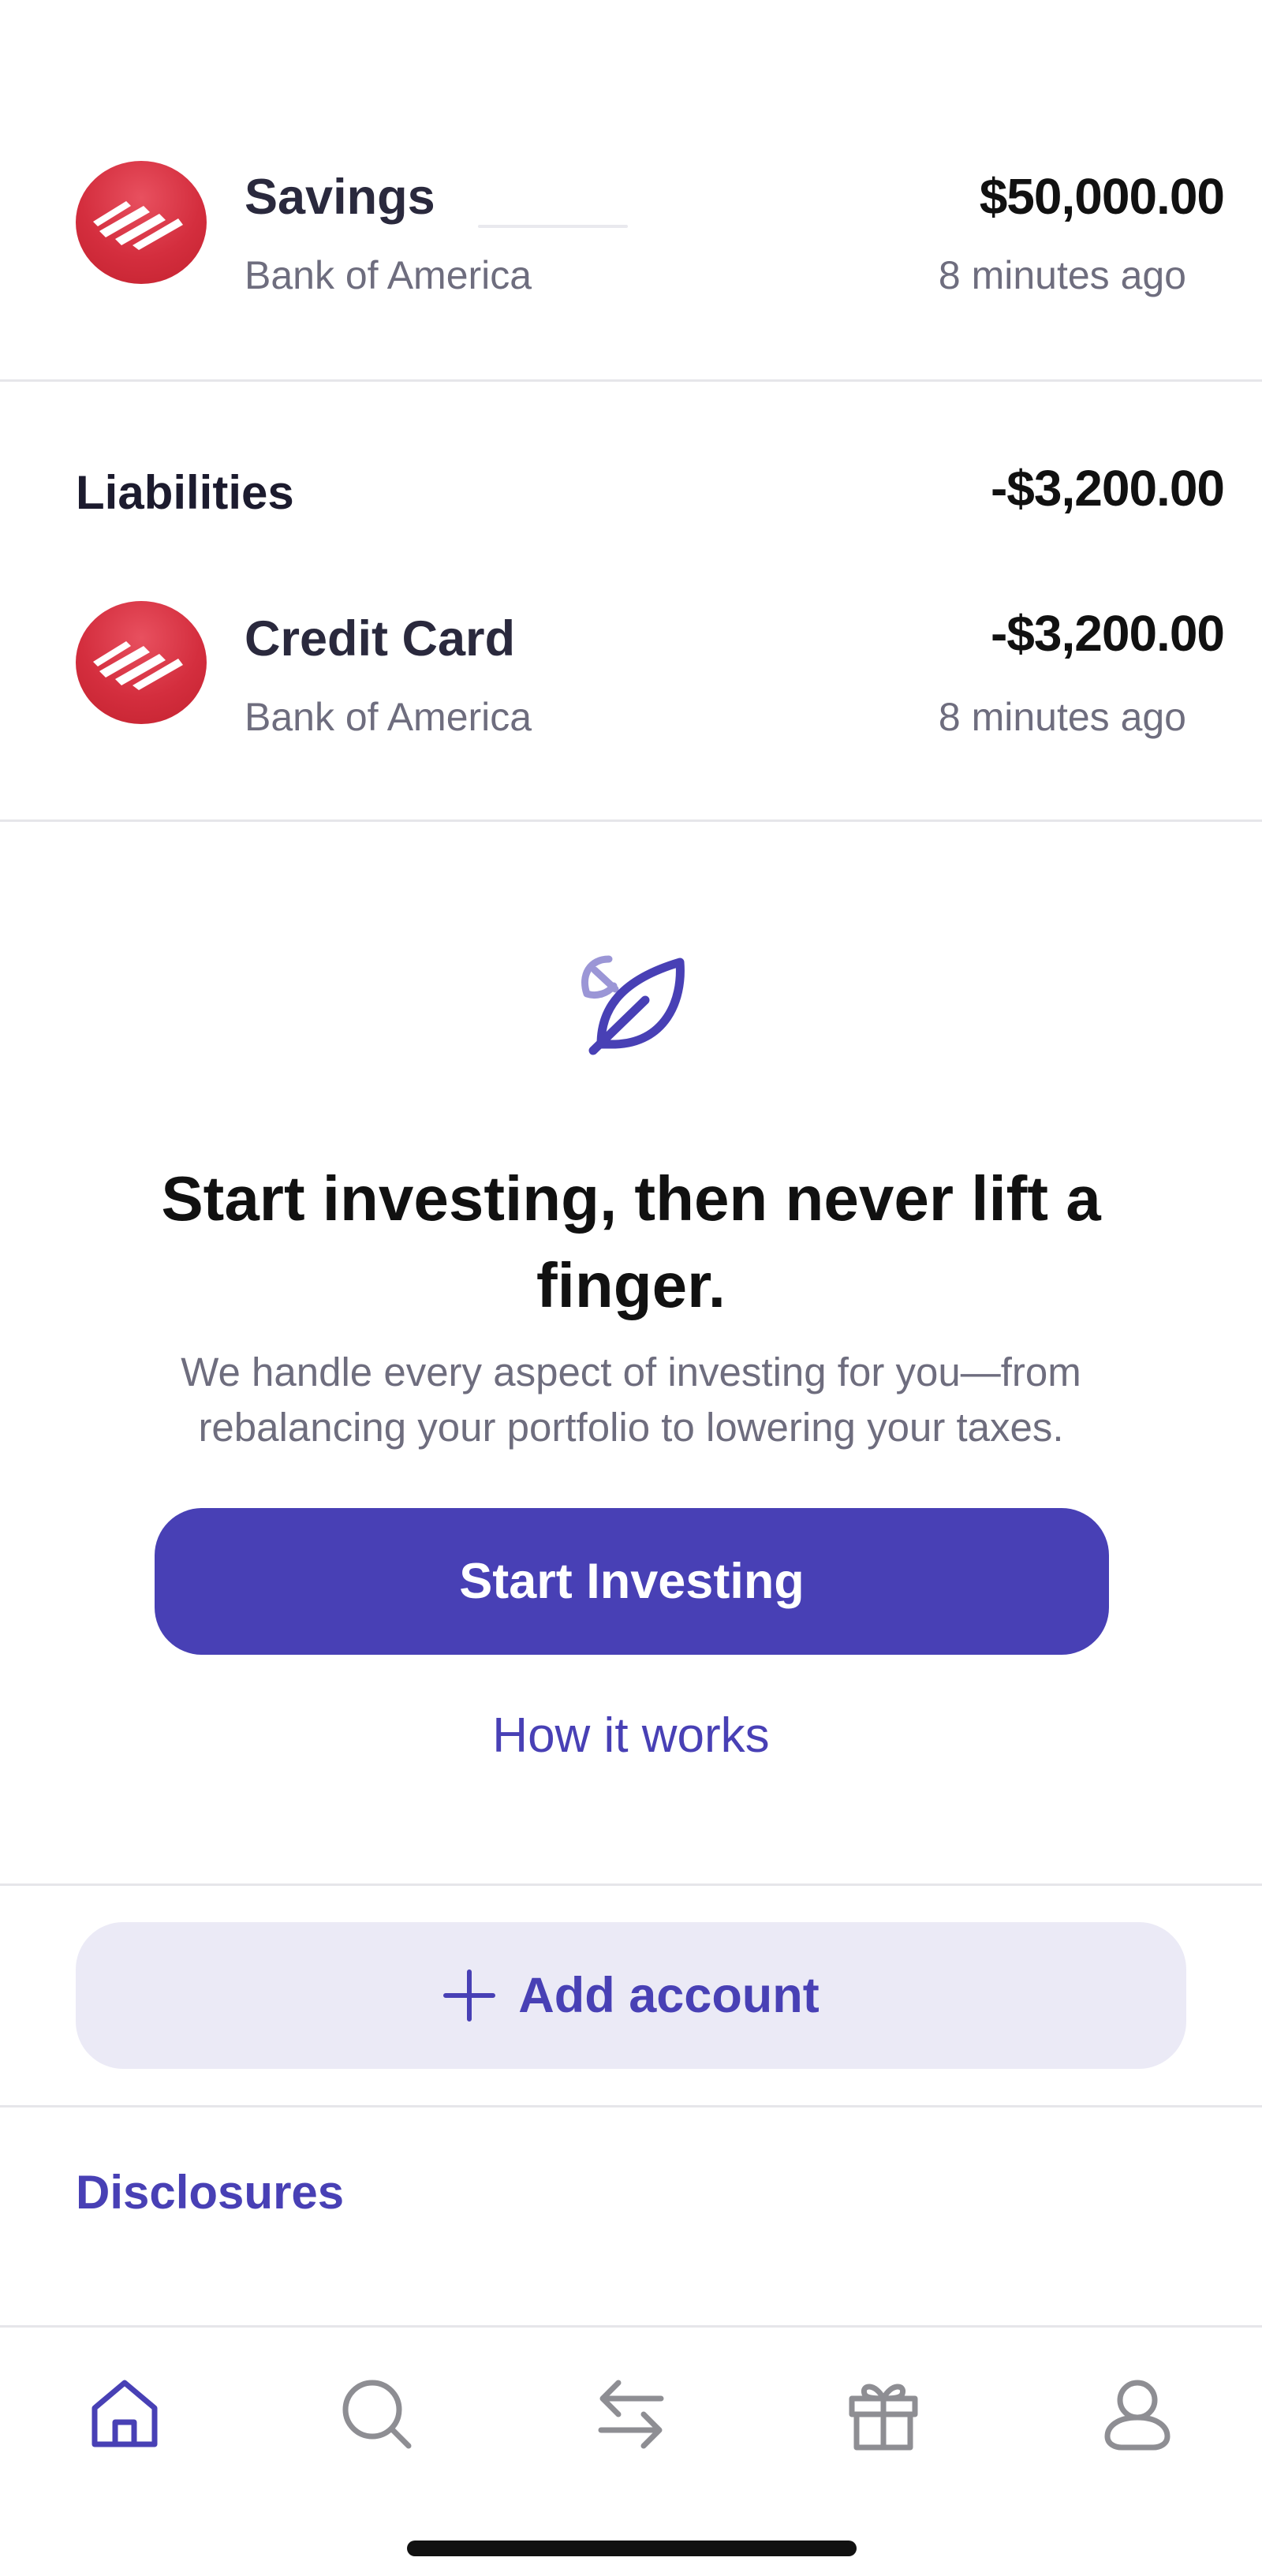  What do you see at coordinates (1102, 196) in the screenshot?
I see `account-balance: $50,000.00` at bounding box center [1102, 196].